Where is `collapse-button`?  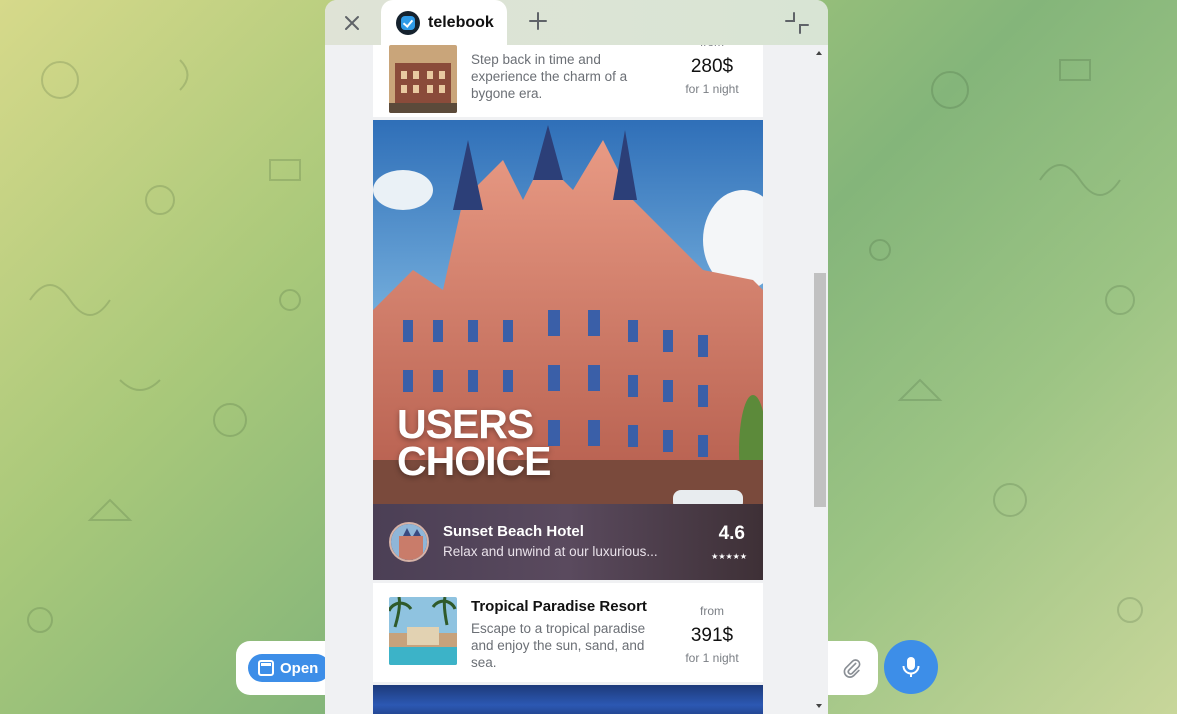 collapse-button is located at coordinates (797, 23).